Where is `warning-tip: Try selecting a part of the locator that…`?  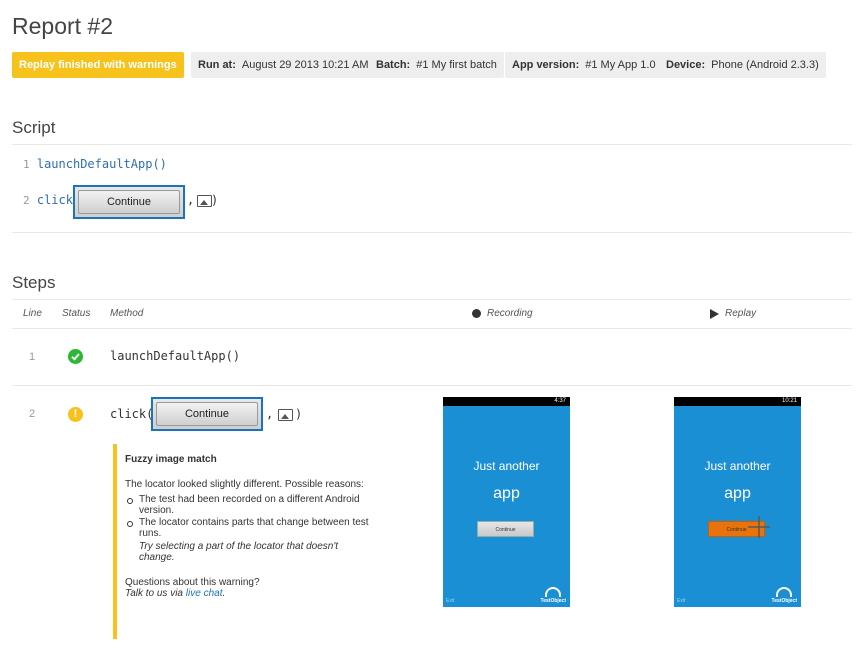 warning-tip: Try selecting a part of the locator that… is located at coordinates (239, 552).